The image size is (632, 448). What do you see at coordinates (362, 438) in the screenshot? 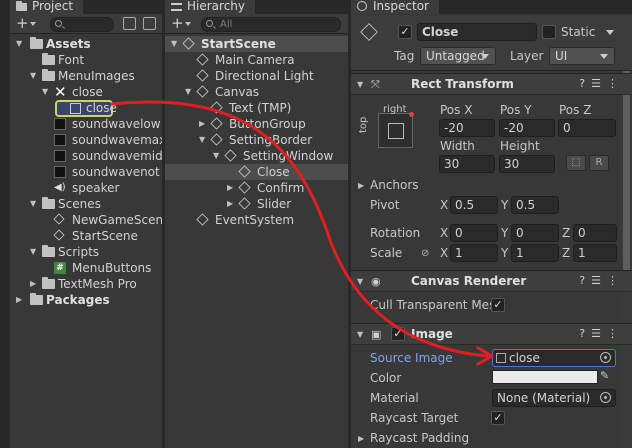
I see `raycast-padding-foldout-icon: ▶` at bounding box center [362, 438].